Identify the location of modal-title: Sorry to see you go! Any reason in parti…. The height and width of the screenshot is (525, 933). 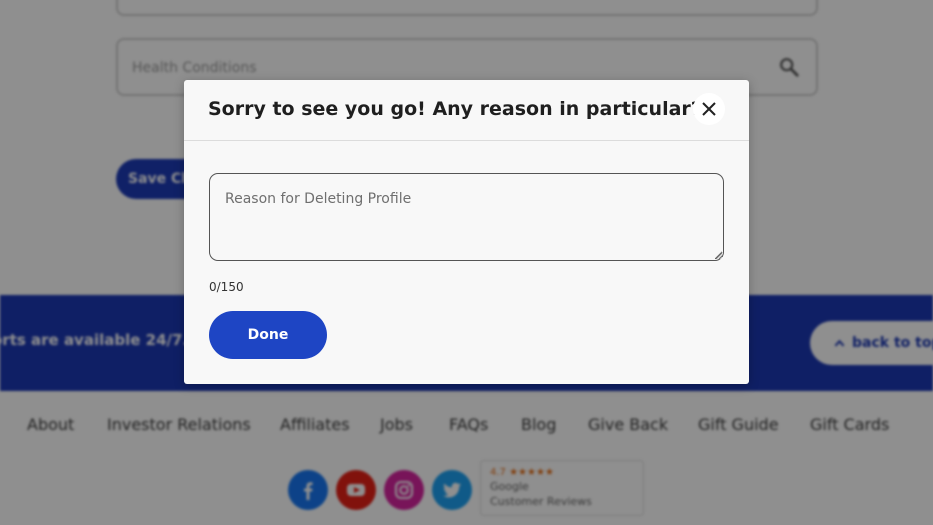
(455, 109).